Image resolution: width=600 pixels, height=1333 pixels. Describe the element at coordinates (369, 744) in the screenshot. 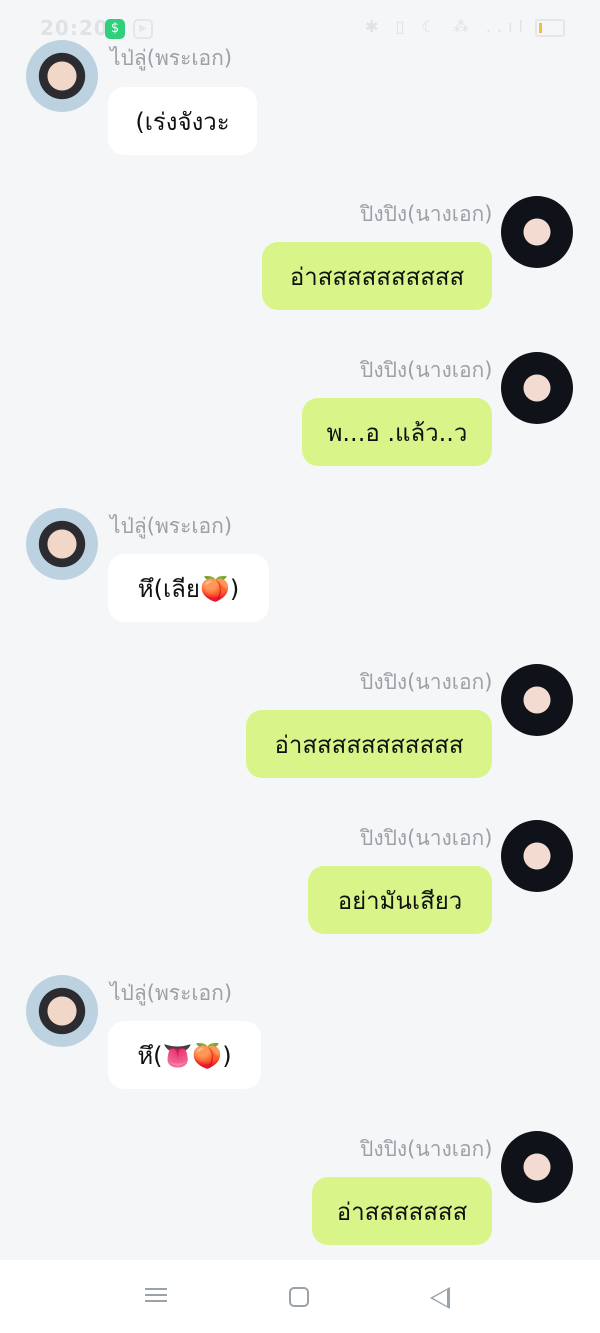

I see `outgoing-message-bubble: อ่าสสสสสสสสสสส` at that location.